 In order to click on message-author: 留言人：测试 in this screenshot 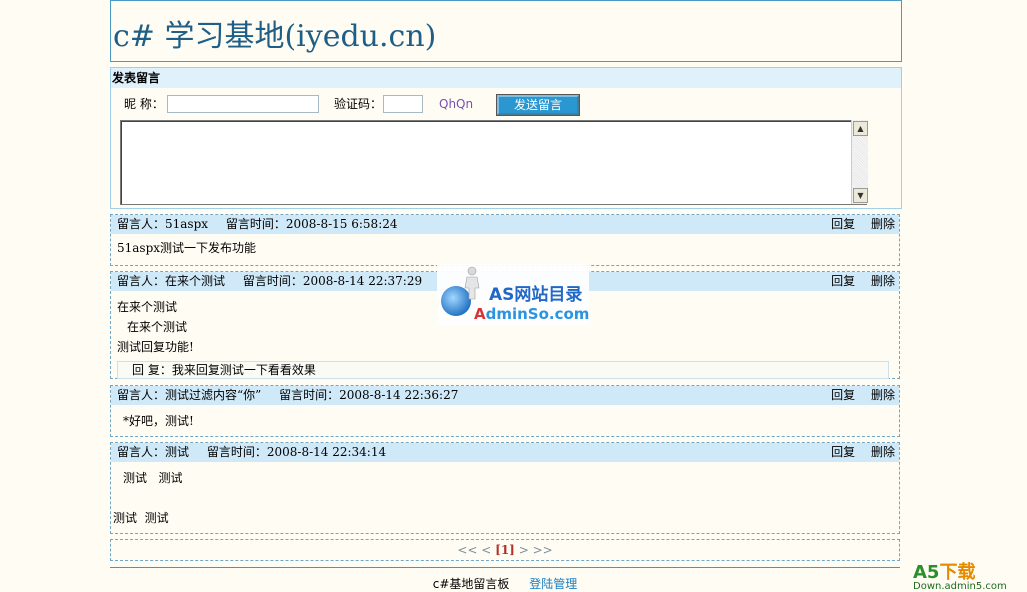, I will do `click(153, 452)`.